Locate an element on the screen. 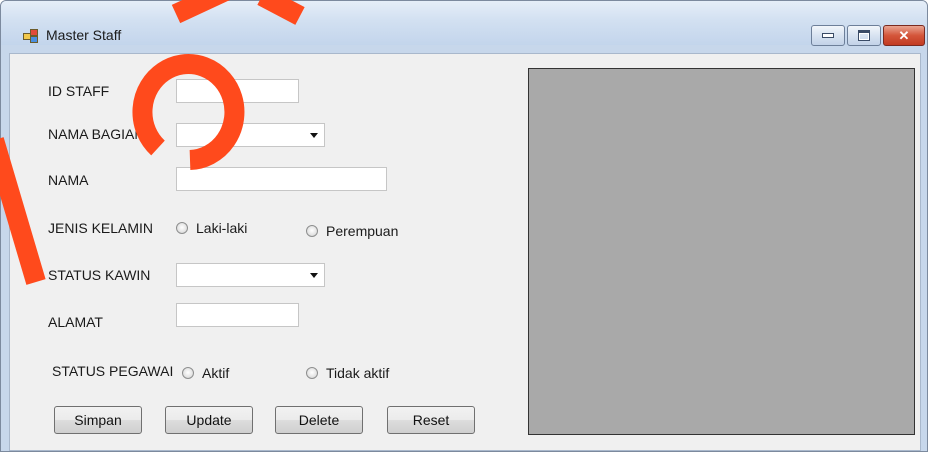 The width and height of the screenshot is (928, 452). close-icon: ✕ is located at coordinates (904, 35).